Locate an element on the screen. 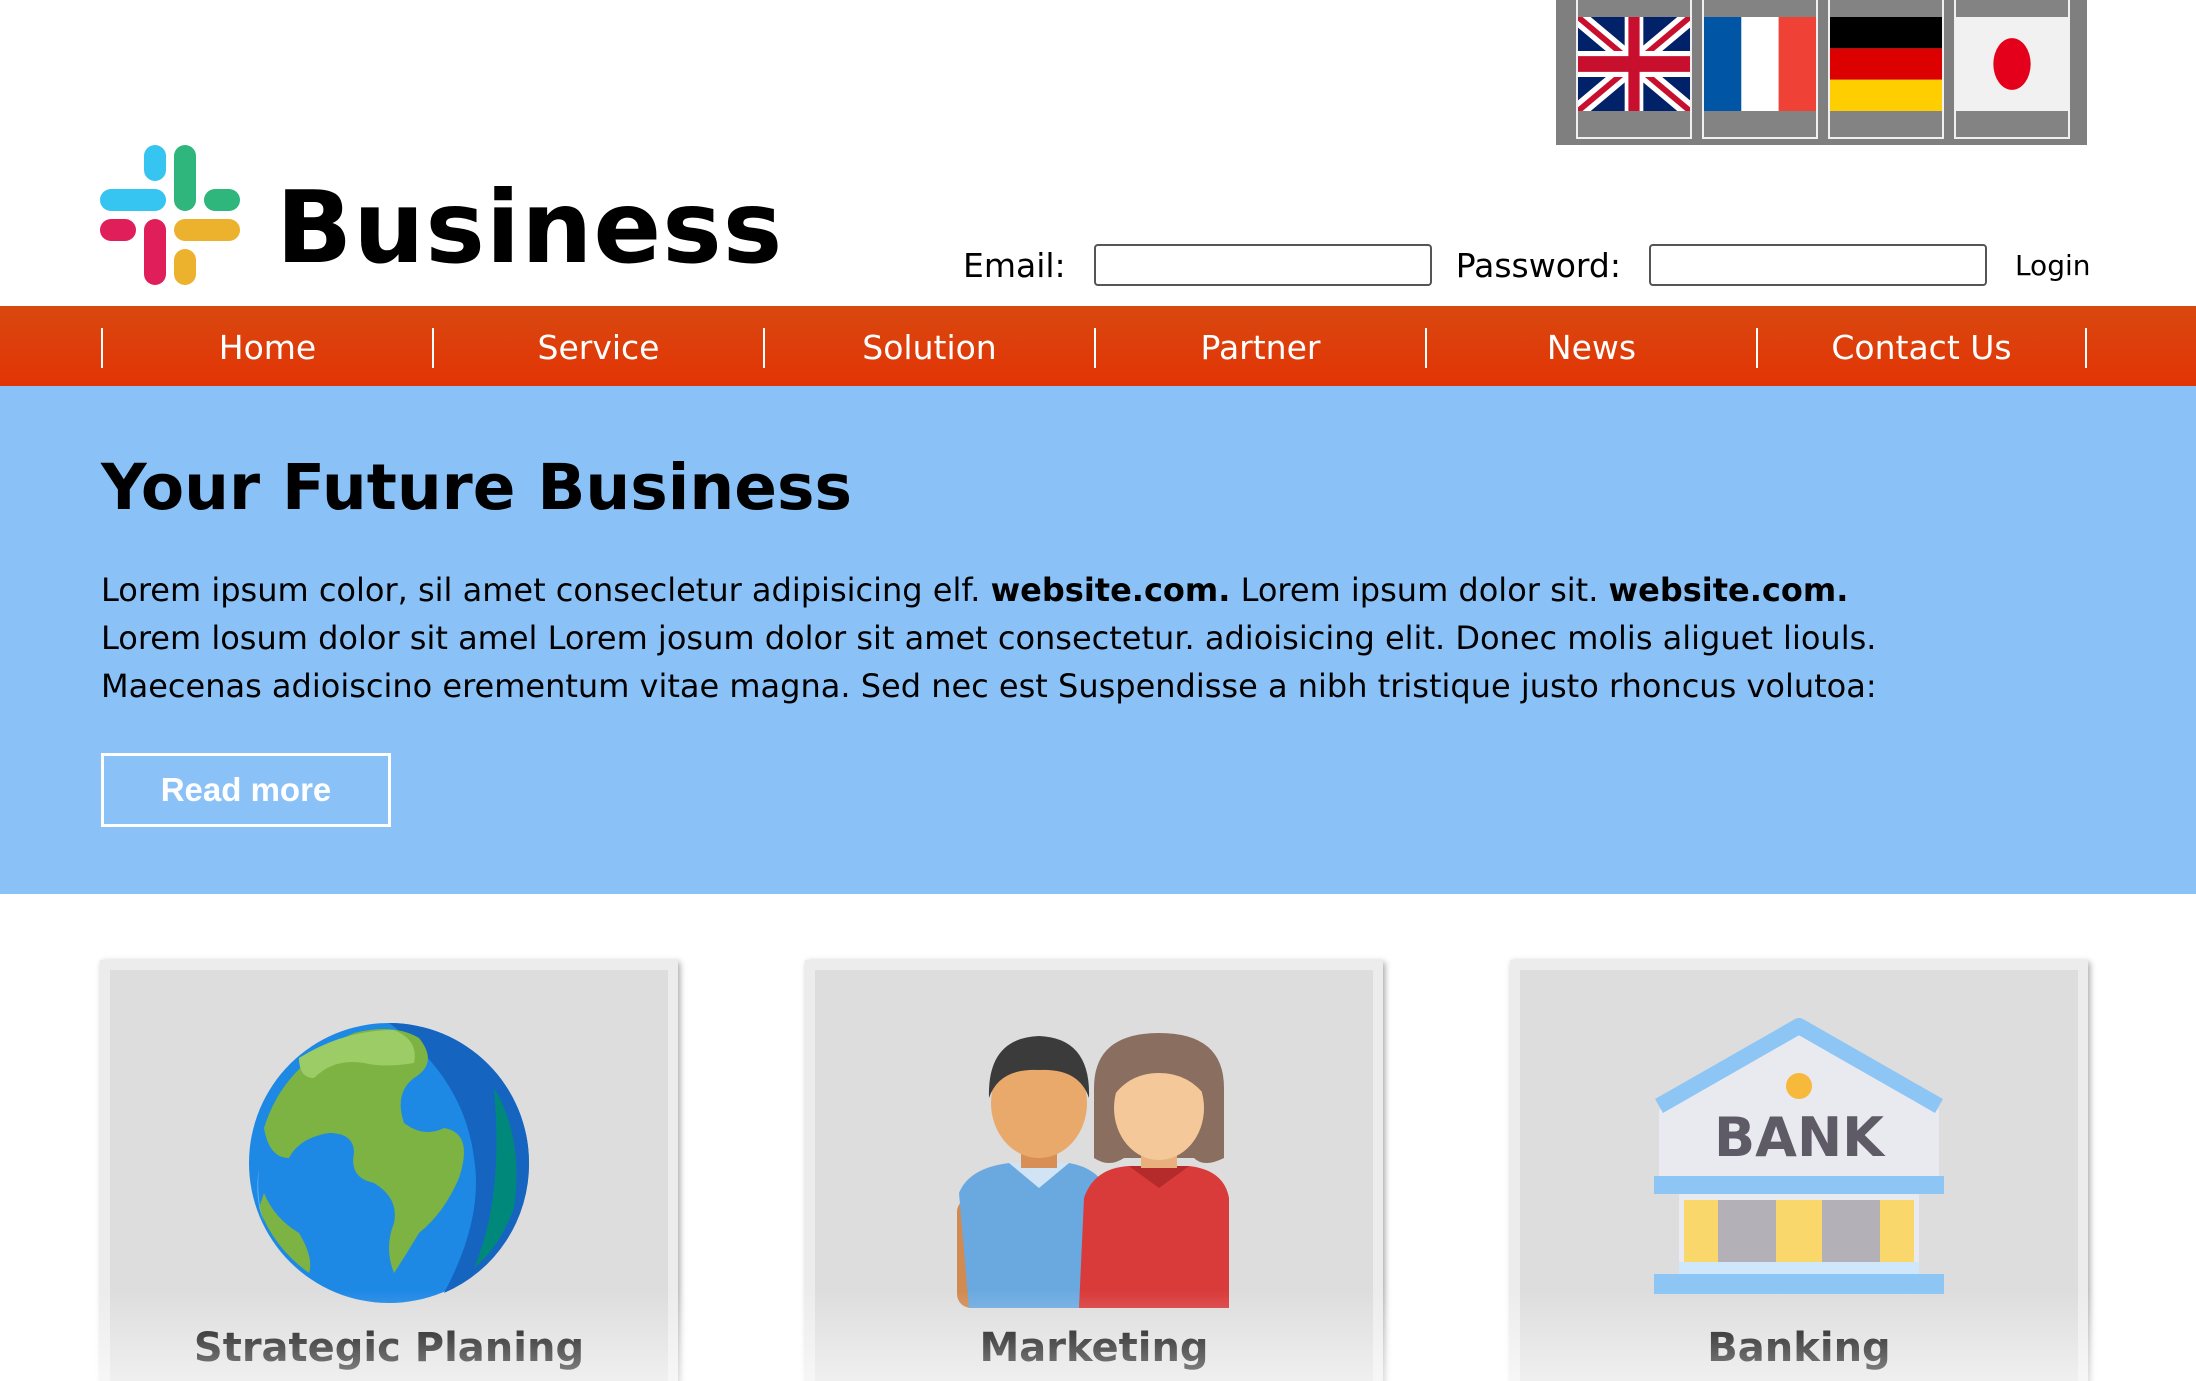 The image size is (2196, 1381). password-label: Password: is located at coordinates (1538, 265).